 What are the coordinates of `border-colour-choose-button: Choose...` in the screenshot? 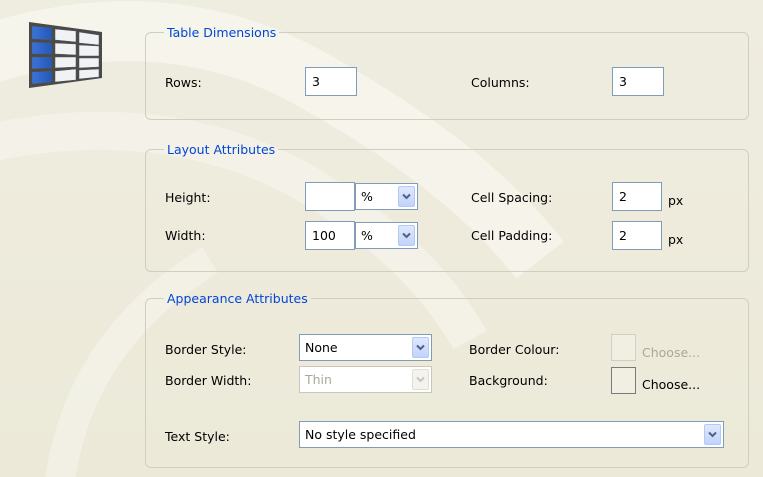 It's located at (671, 352).